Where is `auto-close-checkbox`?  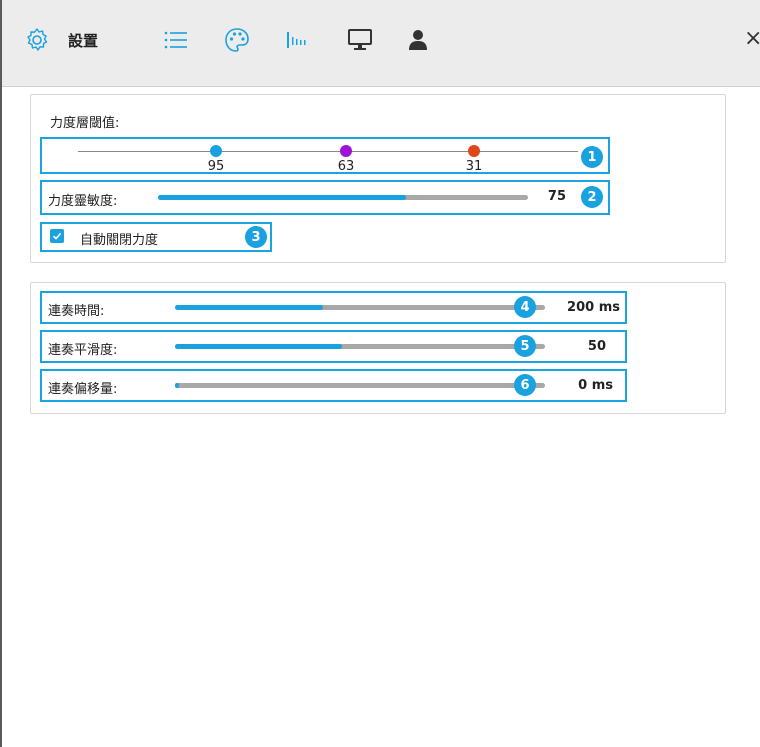
auto-close-checkbox is located at coordinates (57, 236).